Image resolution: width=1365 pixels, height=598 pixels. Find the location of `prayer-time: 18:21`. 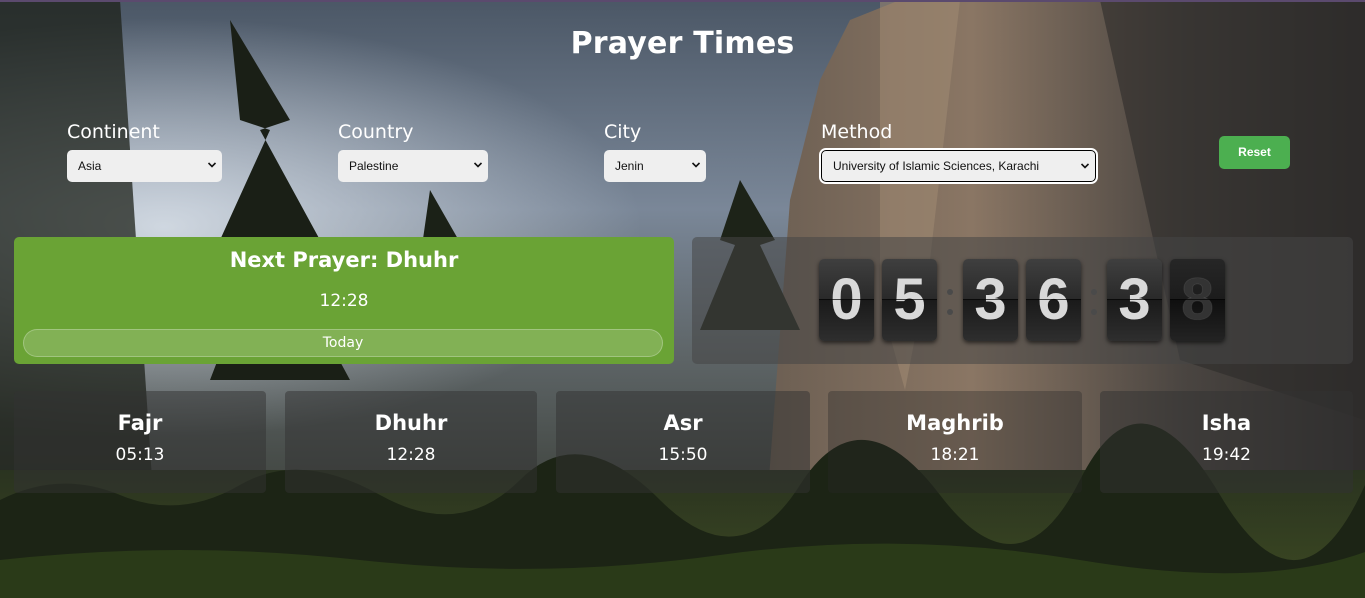

prayer-time: 18:21 is located at coordinates (955, 455).